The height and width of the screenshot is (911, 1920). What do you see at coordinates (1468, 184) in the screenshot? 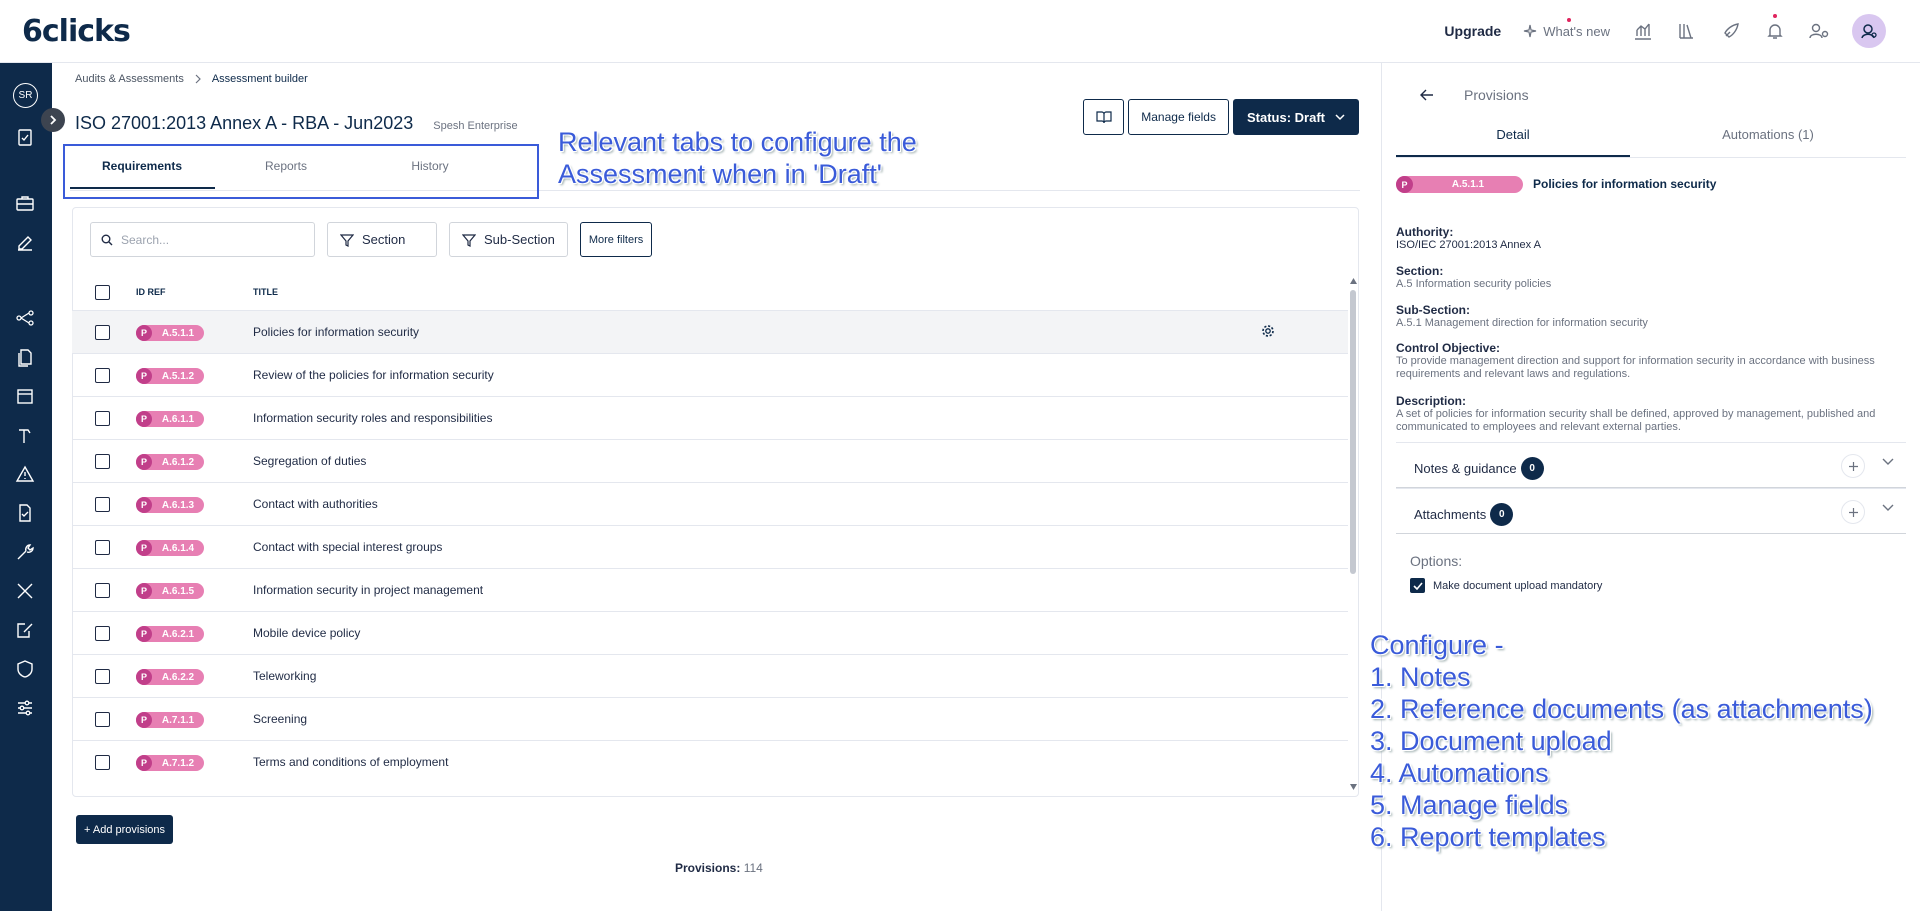
I see `provision-ref: A.5.1.1` at bounding box center [1468, 184].